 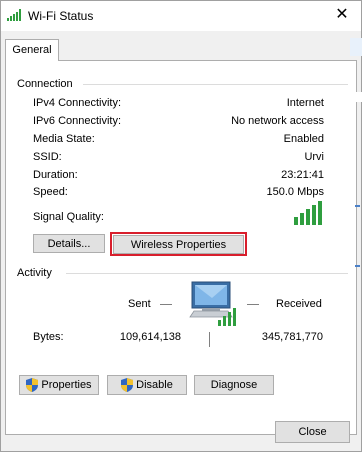 What do you see at coordinates (77, 103) in the screenshot?
I see `ipv4-label: IPv4 Connectivity:` at bounding box center [77, 103].